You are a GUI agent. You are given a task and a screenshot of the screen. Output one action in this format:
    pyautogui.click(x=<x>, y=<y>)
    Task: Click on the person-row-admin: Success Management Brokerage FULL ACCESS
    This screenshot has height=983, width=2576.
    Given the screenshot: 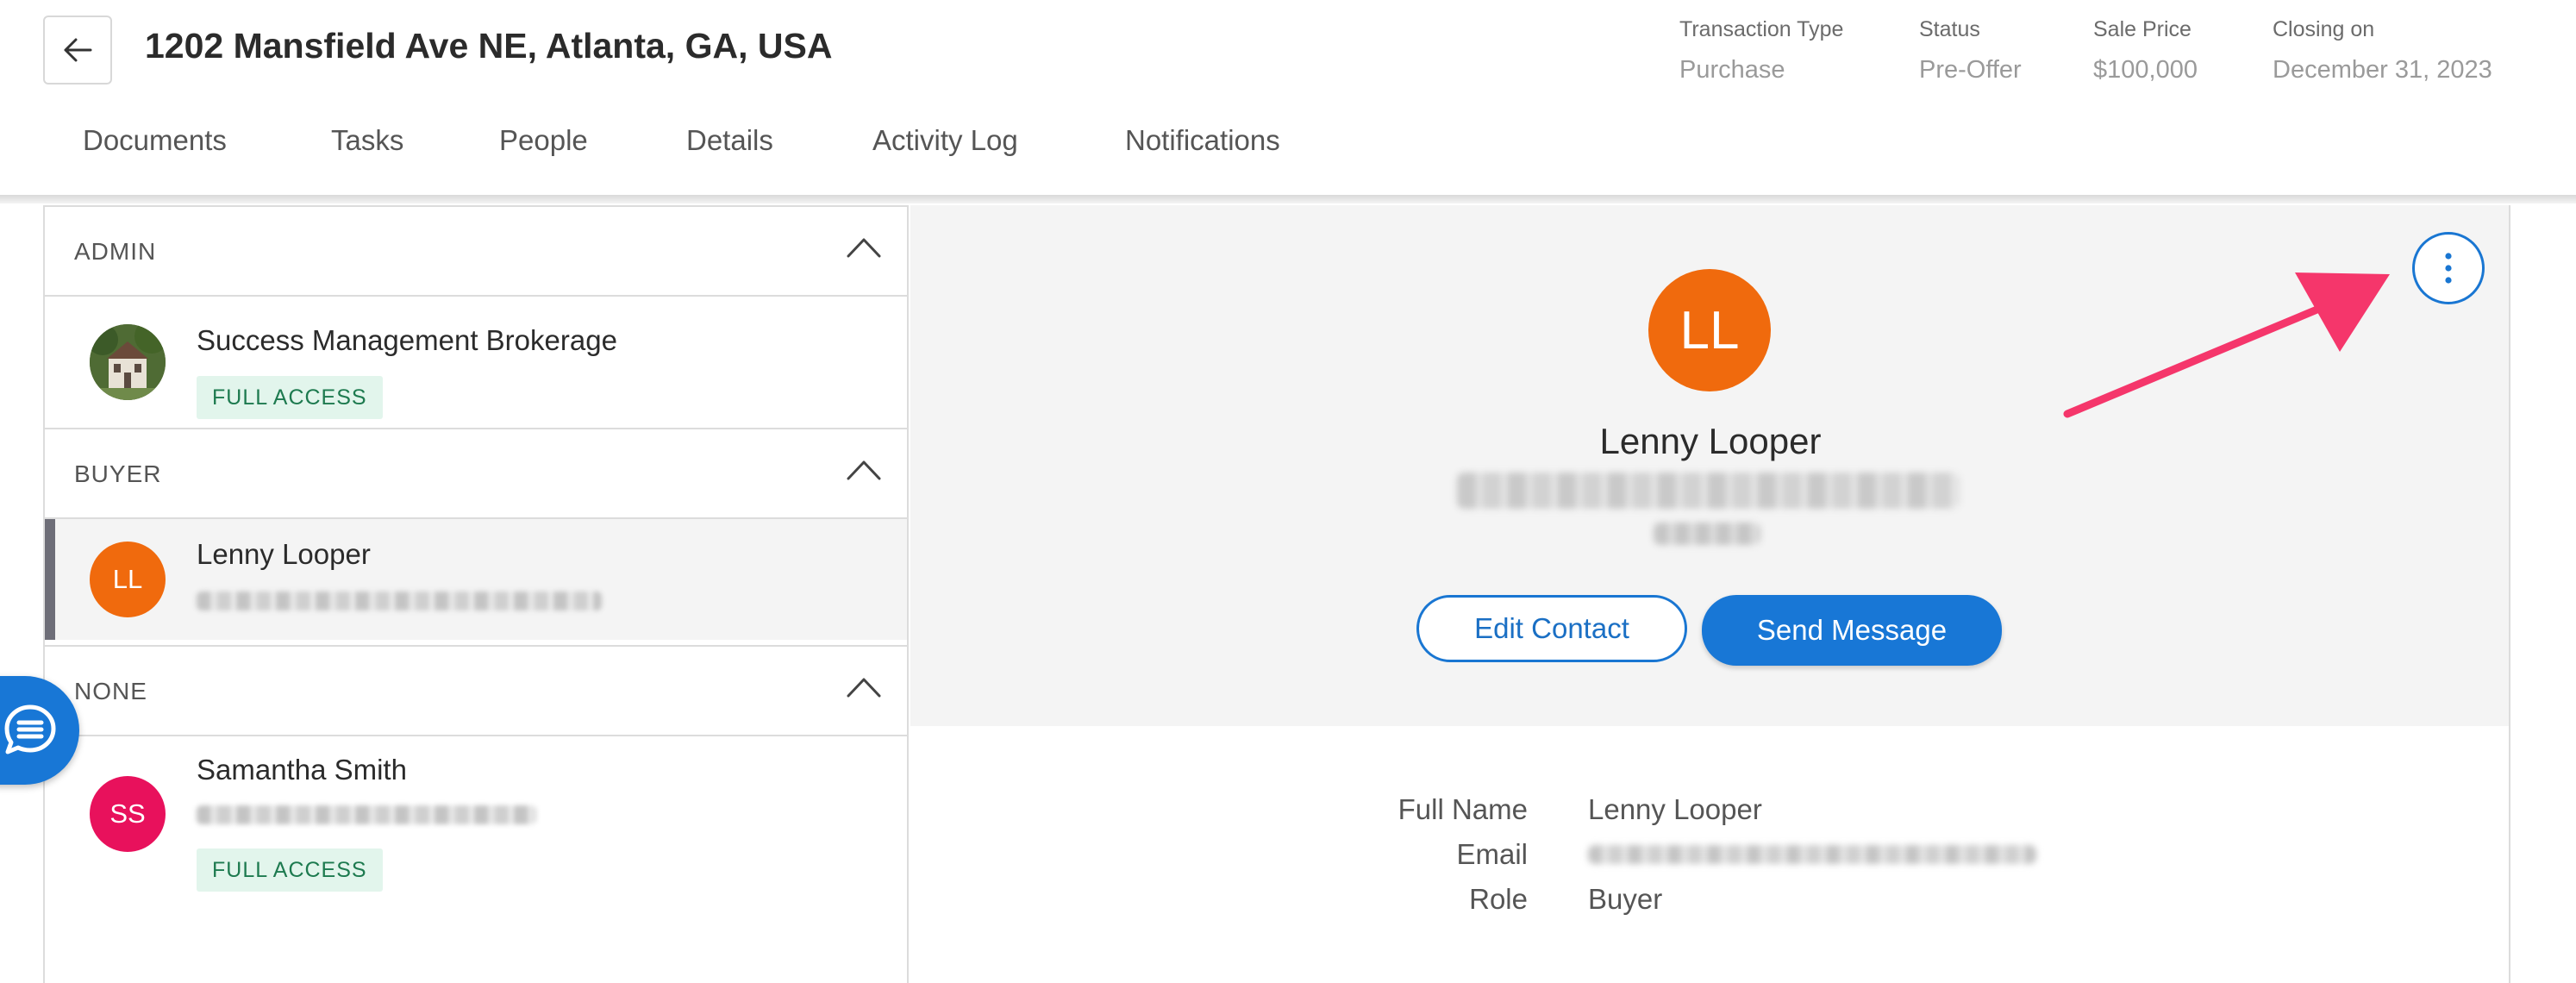 What is the action you would take?
    pyautogui.click(x=476, y=363)
    